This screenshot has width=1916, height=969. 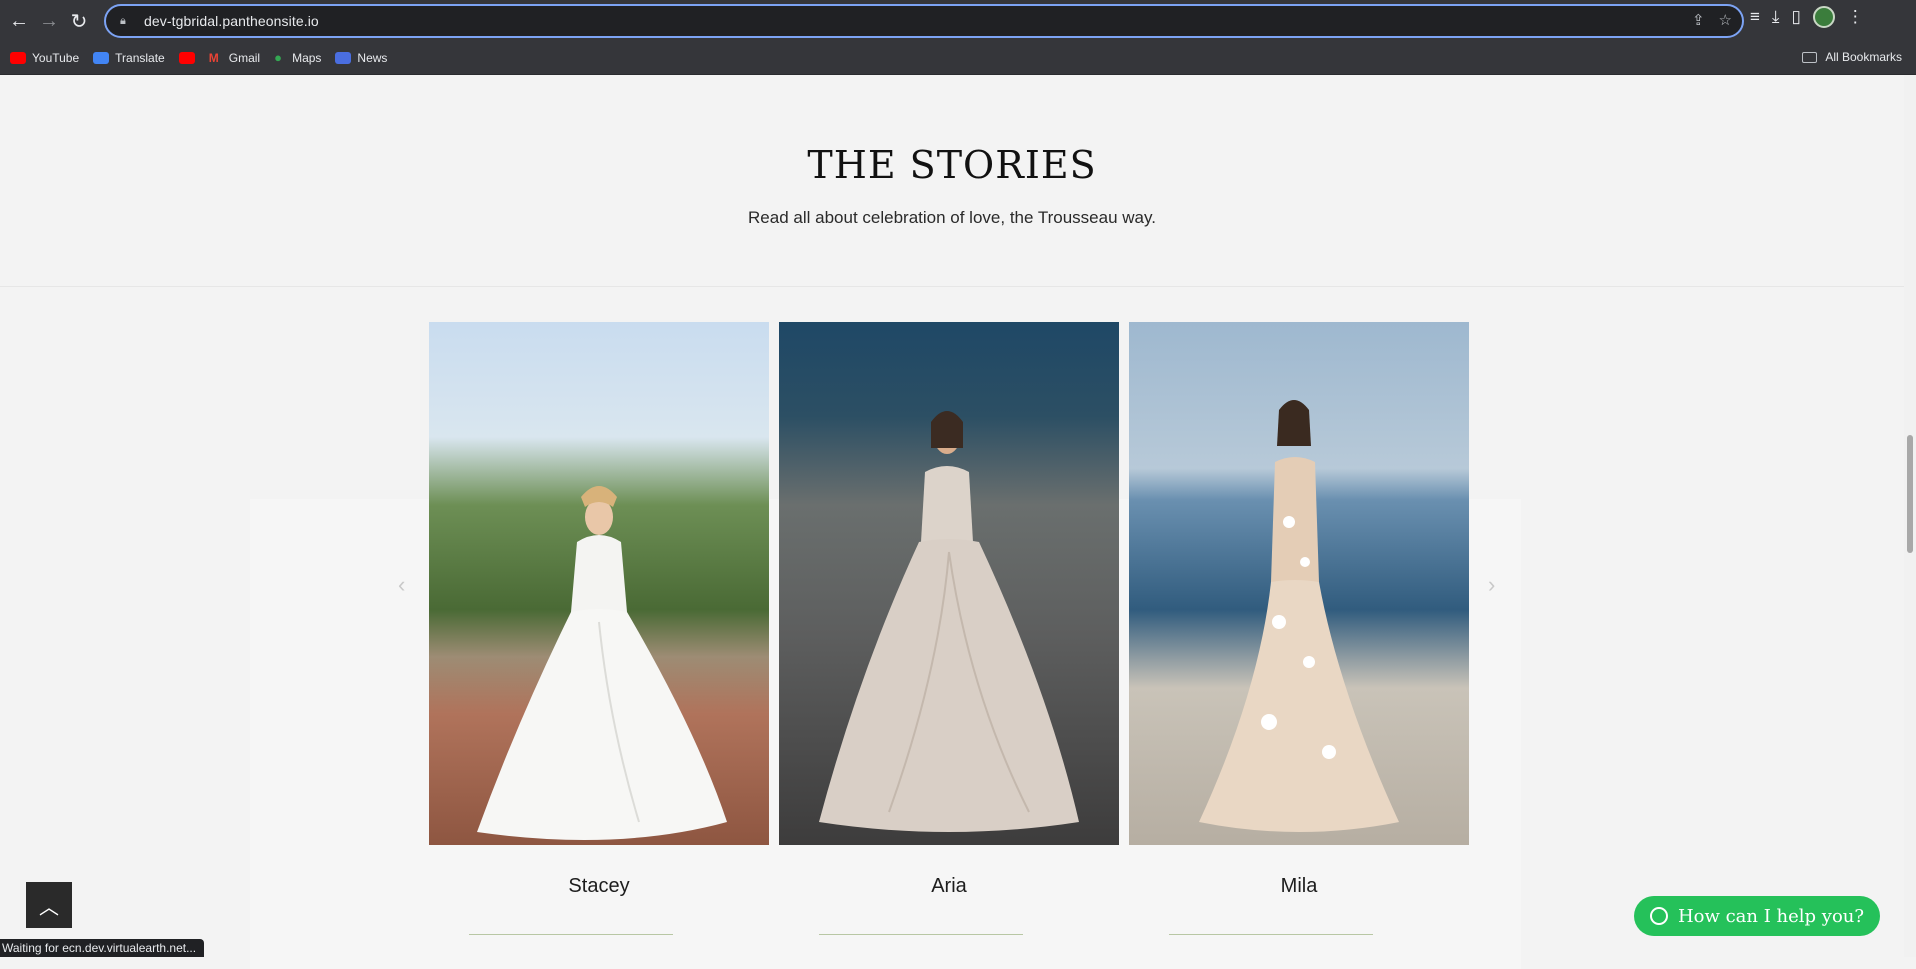 I want to click on back-to-top-button: ︿, so click(x=49, y=905).